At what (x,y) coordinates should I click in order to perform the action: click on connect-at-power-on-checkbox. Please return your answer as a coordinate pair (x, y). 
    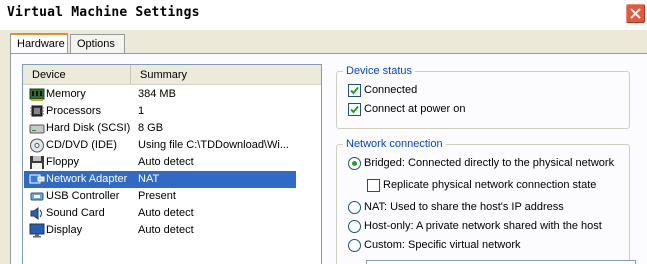
    Looking at the image, I should click on (354, 109).